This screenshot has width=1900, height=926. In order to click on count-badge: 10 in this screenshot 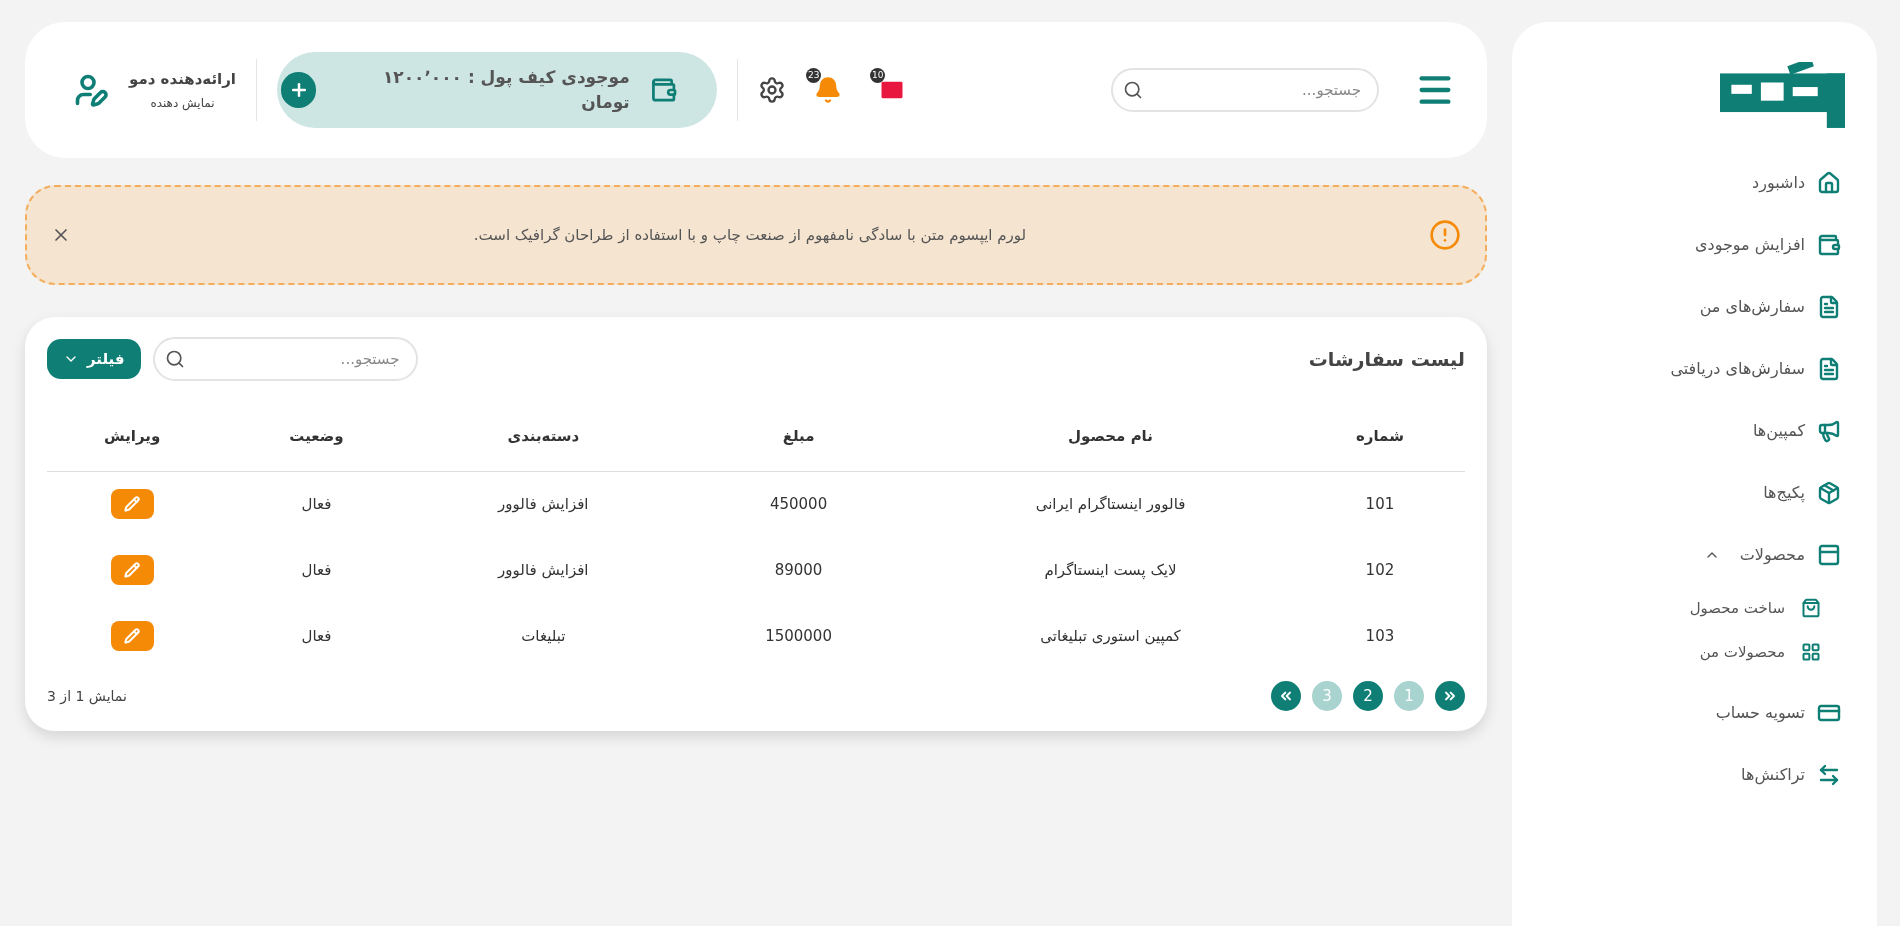, I will do `click(878, 75)`.